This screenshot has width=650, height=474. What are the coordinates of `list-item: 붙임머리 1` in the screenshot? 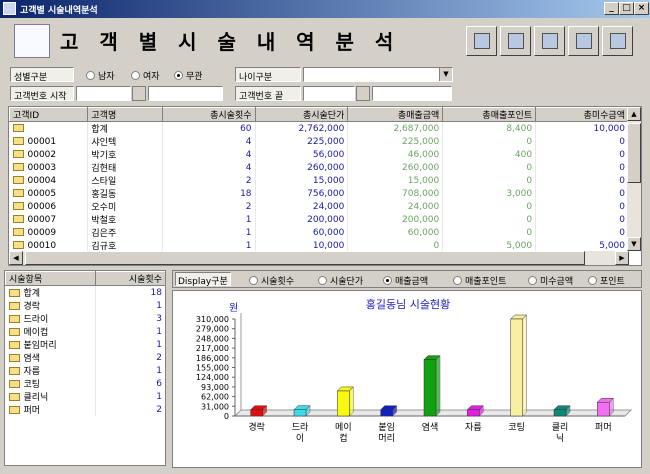 It's located at (85, 344).